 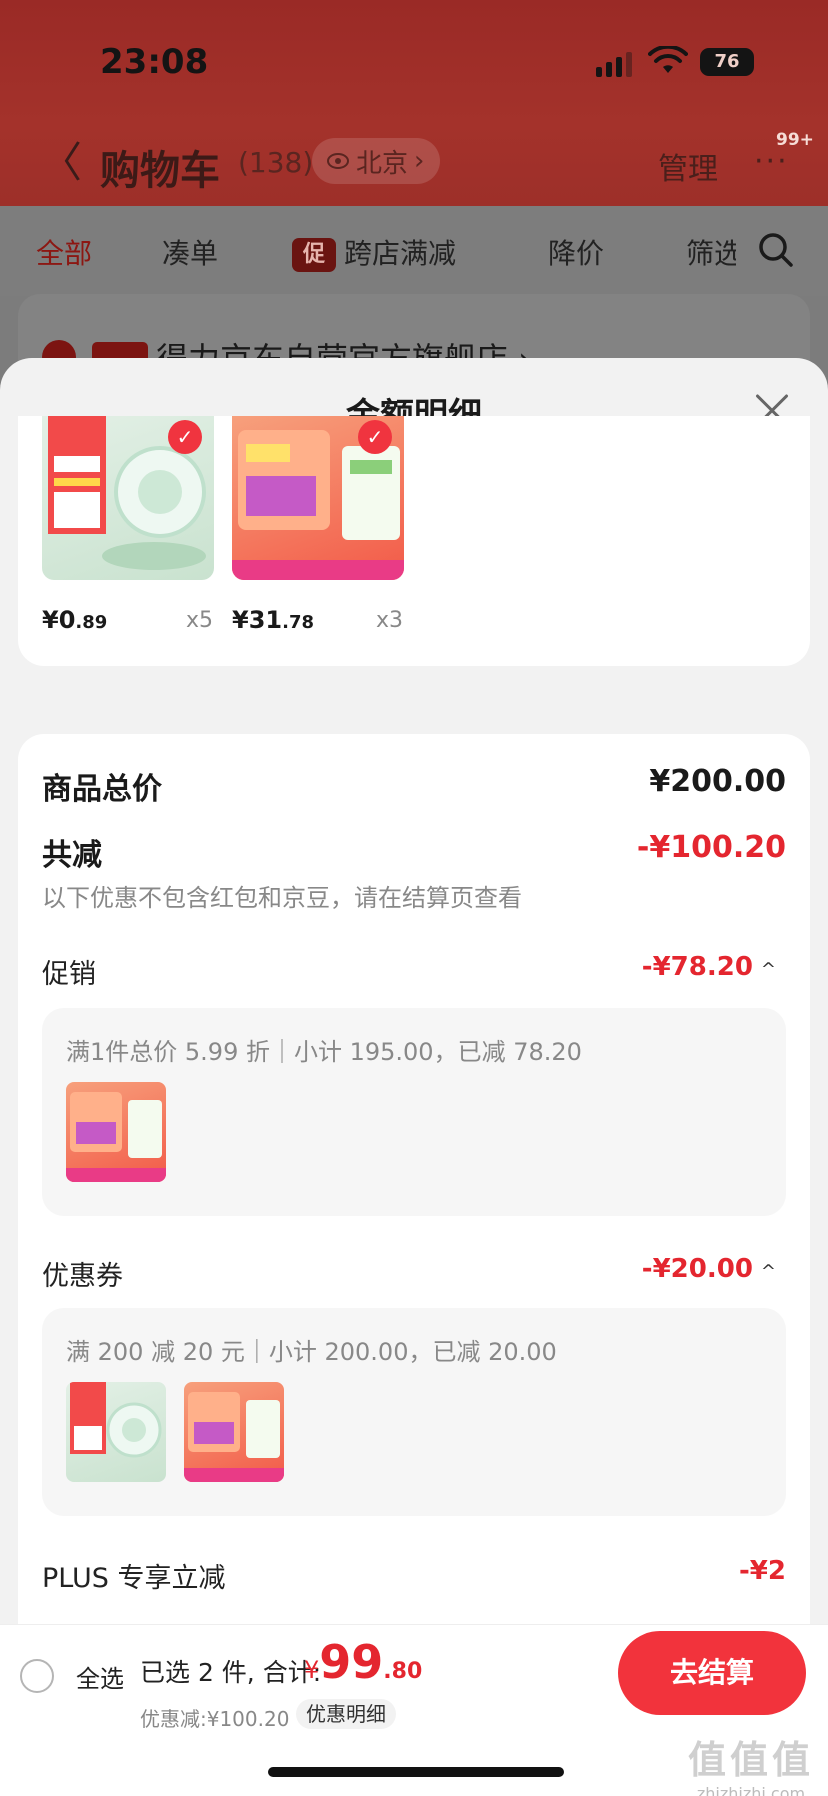 What do you see at coordinates (416, 1772) in the screenshot?
I see `home-indicator` at bounding box center [416, 1772].